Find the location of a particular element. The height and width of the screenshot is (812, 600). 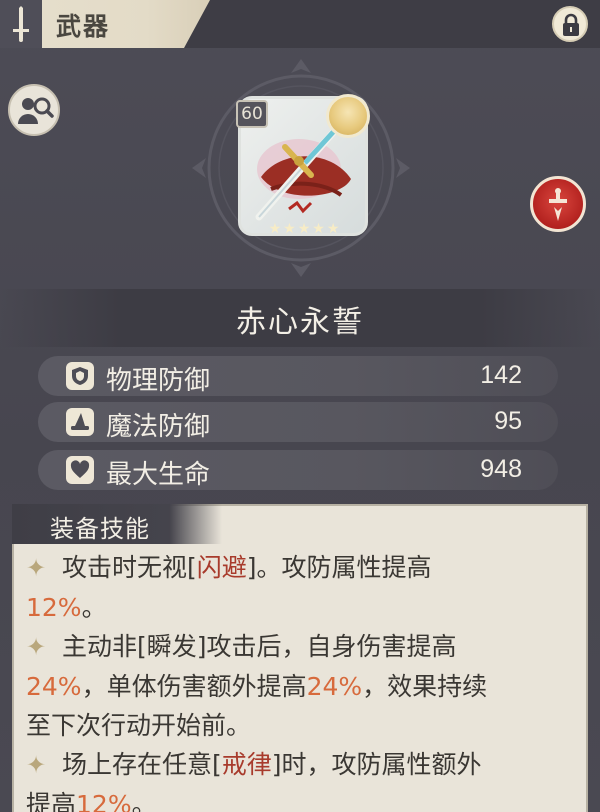

skill-text: 至下次行动开始前。 is located at coordinates (139, 725).